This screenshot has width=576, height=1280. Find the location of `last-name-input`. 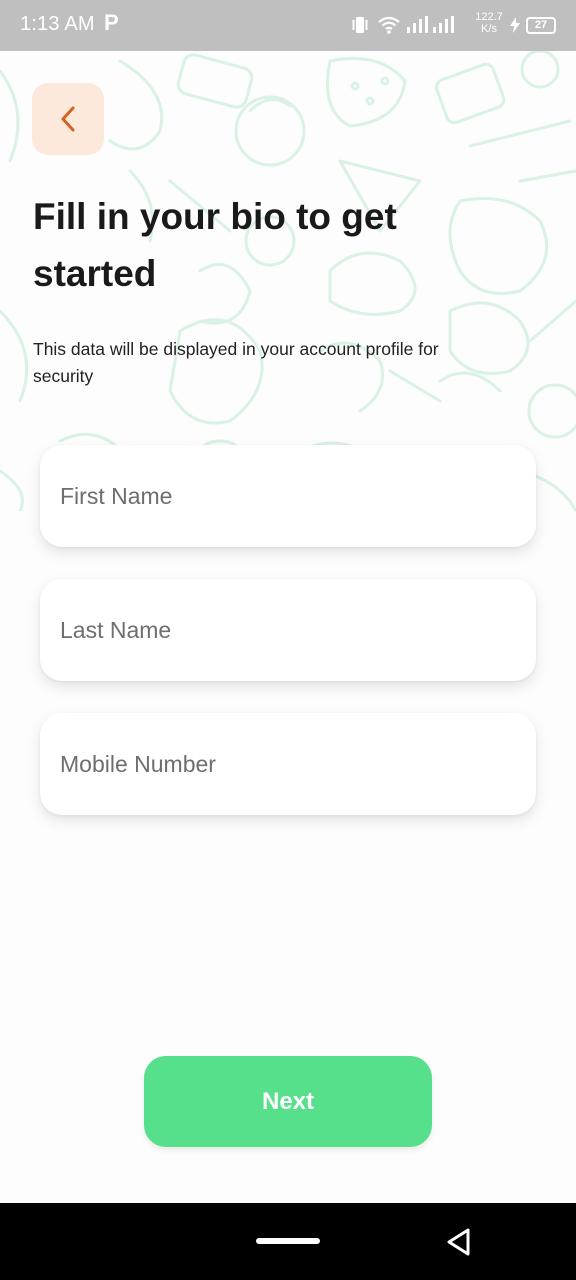

last-name-input is located at coordinates (288, 630).